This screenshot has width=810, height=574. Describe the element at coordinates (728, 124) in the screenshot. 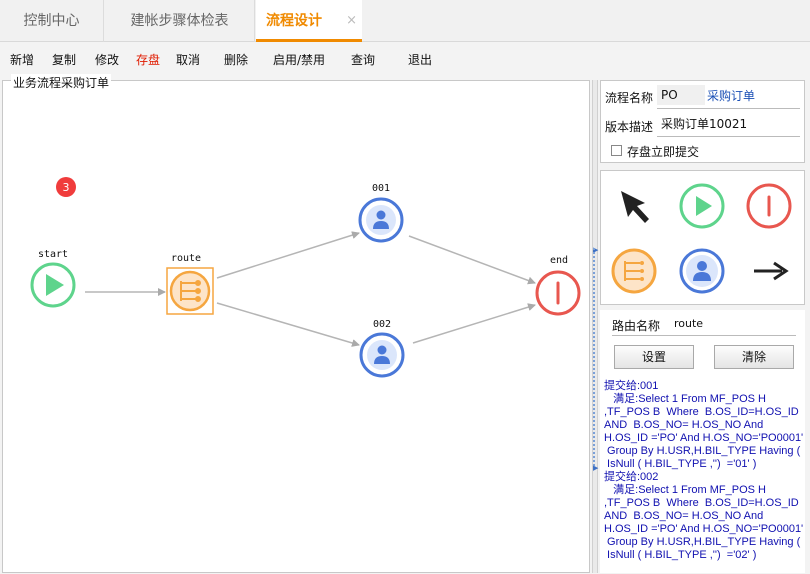

I see `version-field: 采购订单10021` at that location.